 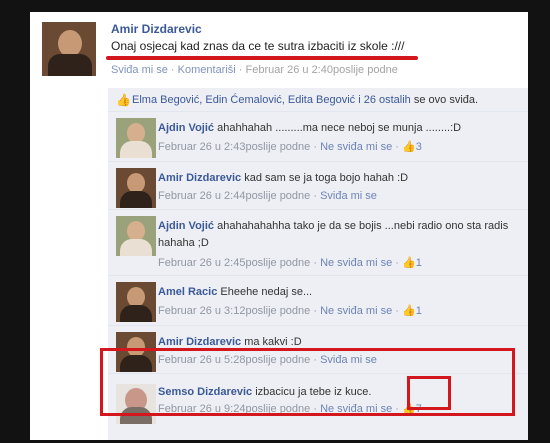 I want to click on author-avatar, so click(x=69, y=49).